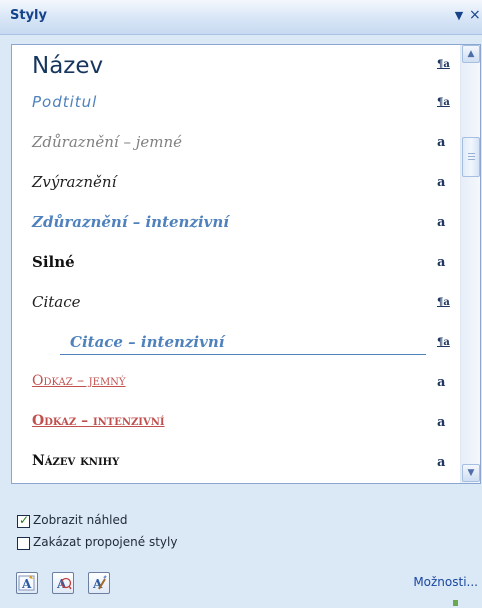 Image resolution: width=482 pixels, height=608 pixels. I want to click on style-item-citace: Citace ¶a, so click(236, 304).